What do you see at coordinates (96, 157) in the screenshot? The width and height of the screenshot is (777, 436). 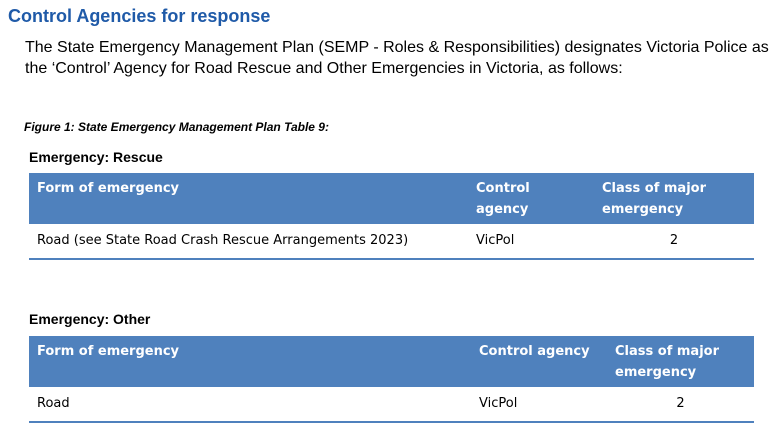 I see `rescue-table-title: Emergency: Rescue` at bounding box center [96, 157].